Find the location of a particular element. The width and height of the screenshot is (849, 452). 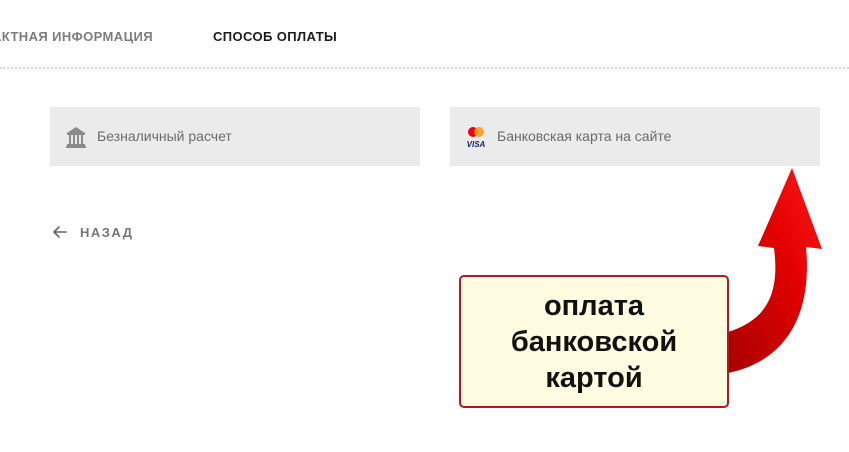

payment-option-card: VISA Банковская карта на сайте is located at coordinates (635, 136).